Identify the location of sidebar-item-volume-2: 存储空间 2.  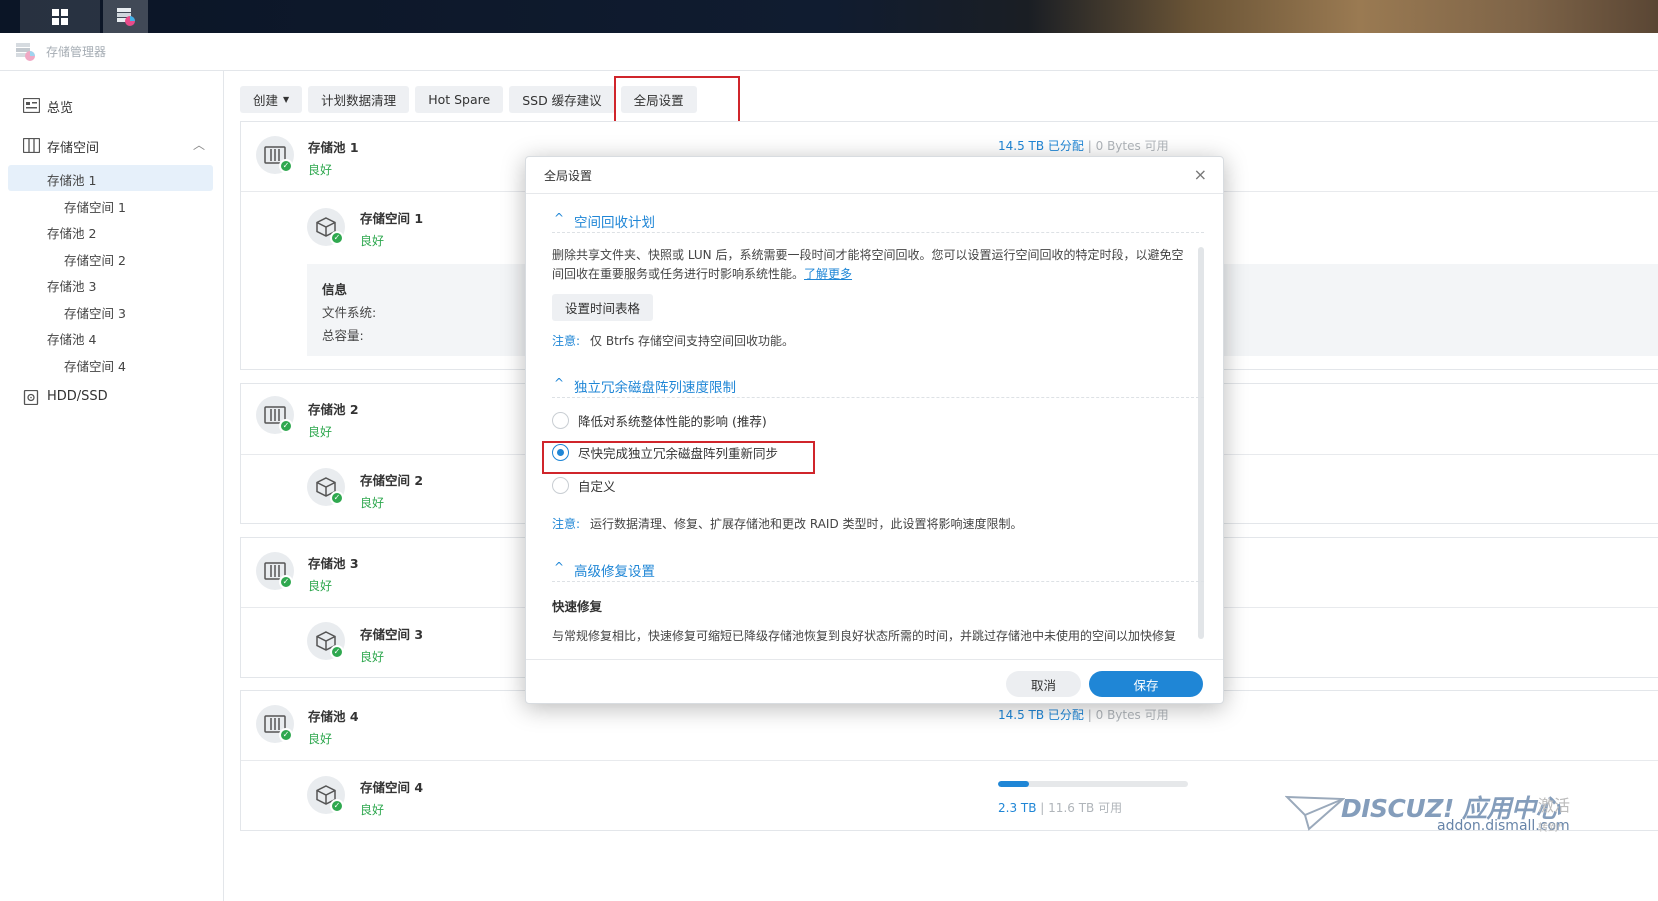
(110, 258).